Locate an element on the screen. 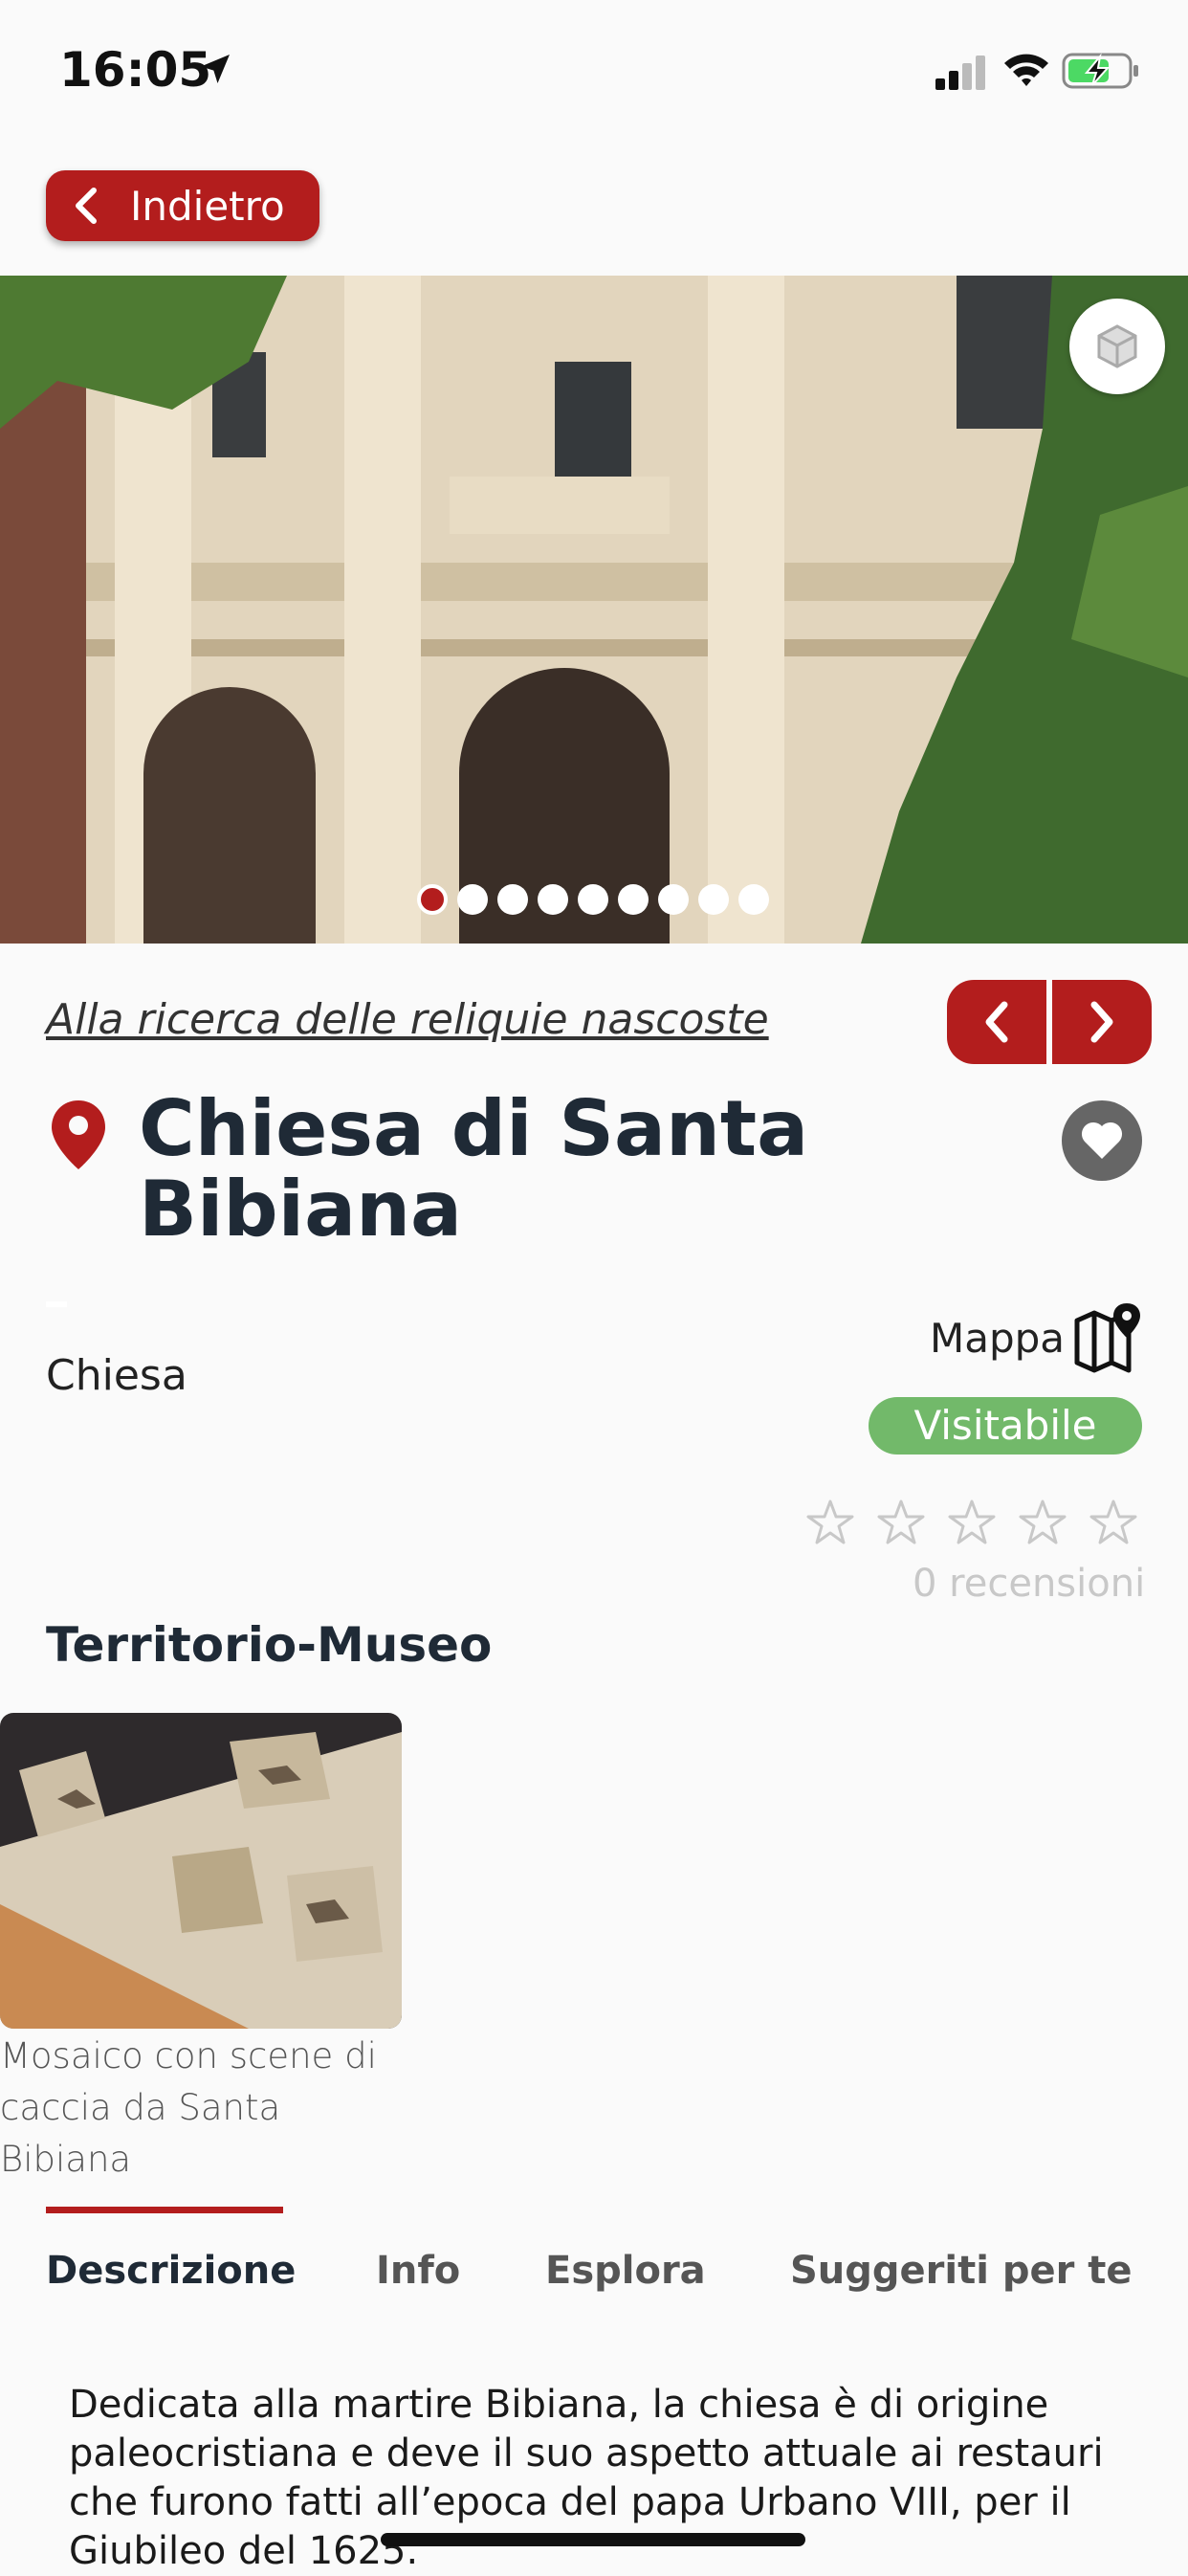 The height and width of the screenshot is (2576, 1188). map-icon is located at coordinates (1107, 1340).